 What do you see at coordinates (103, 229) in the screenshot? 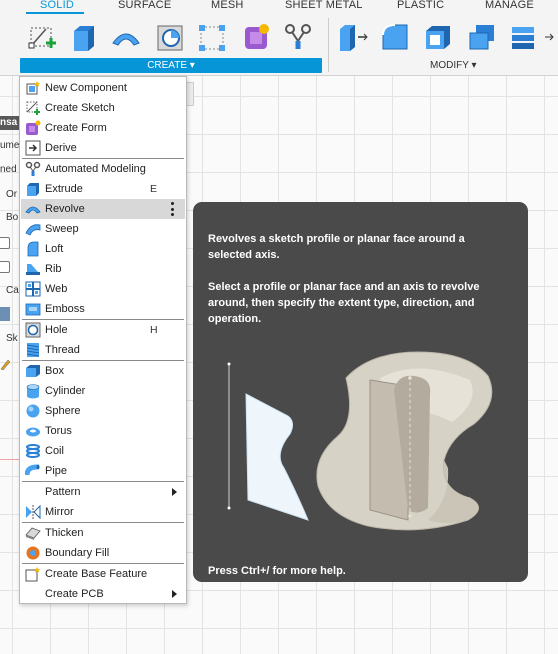
I see `menu-item-sweep: Sweep` at bounding box center [103, 229].